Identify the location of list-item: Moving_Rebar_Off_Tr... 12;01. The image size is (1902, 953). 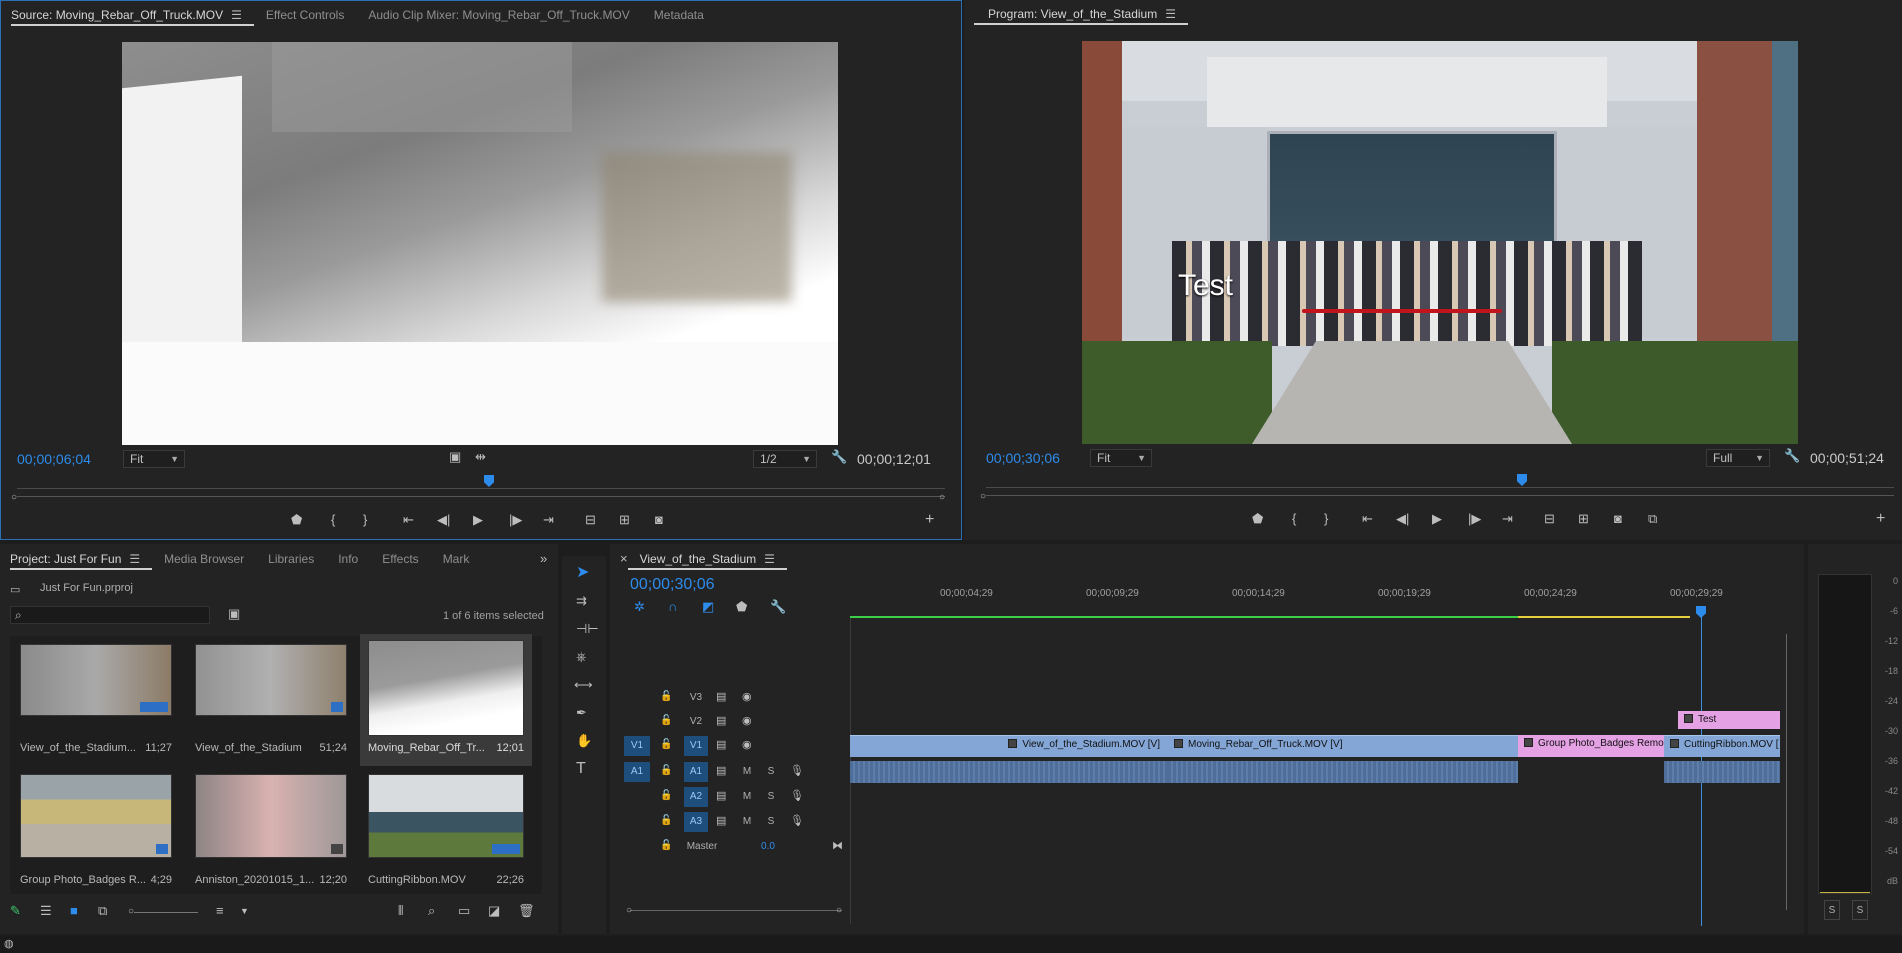
(446, 700).